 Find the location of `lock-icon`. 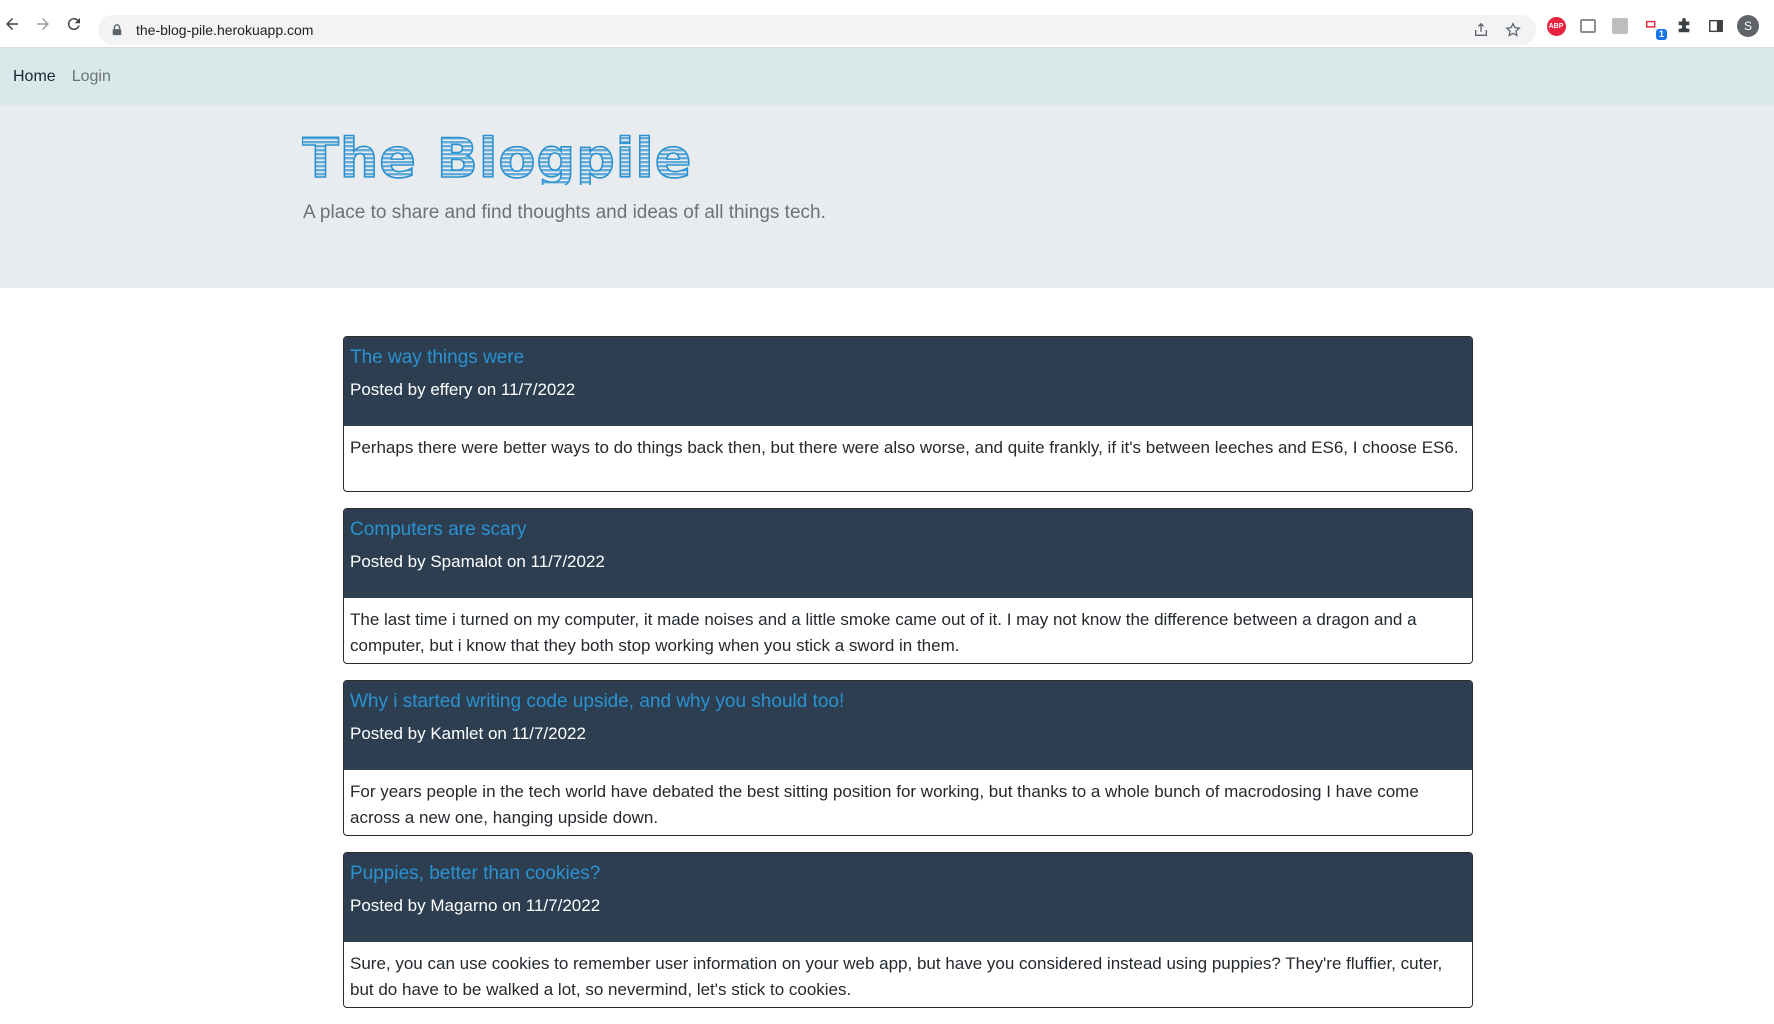

lock-icon is located at coordinates (117, 30).